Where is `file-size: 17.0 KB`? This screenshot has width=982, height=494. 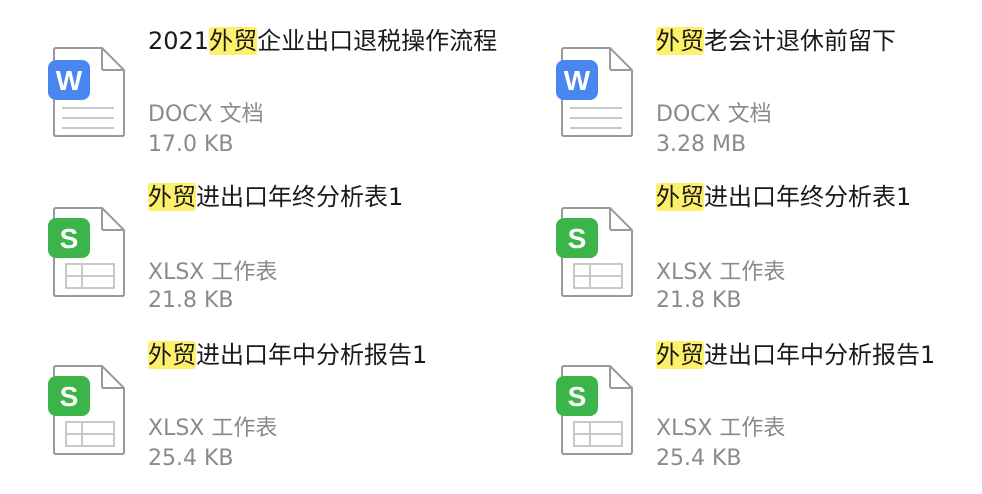 file-size: 17.0 KB is located at coordinates (191, 144).